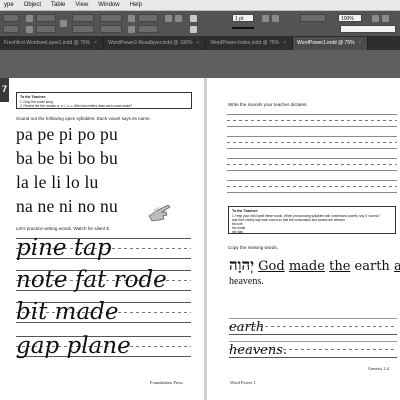 This screenshot has height=400, width=400. What do you see at coordinates (67, 206) in the screenshot?
I see `syllable-row: na ne ni no nu` at bounding box center [67, 206].